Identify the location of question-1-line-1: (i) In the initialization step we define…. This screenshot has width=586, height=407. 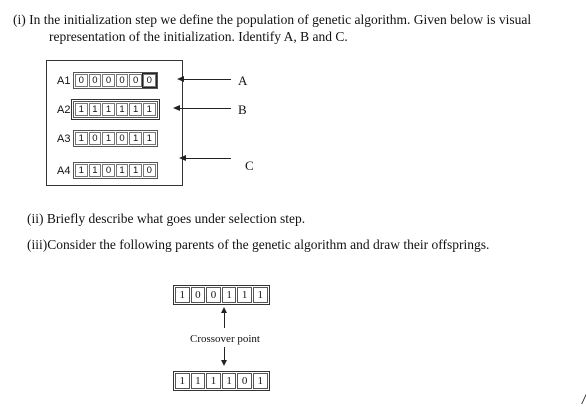
(272, 19).